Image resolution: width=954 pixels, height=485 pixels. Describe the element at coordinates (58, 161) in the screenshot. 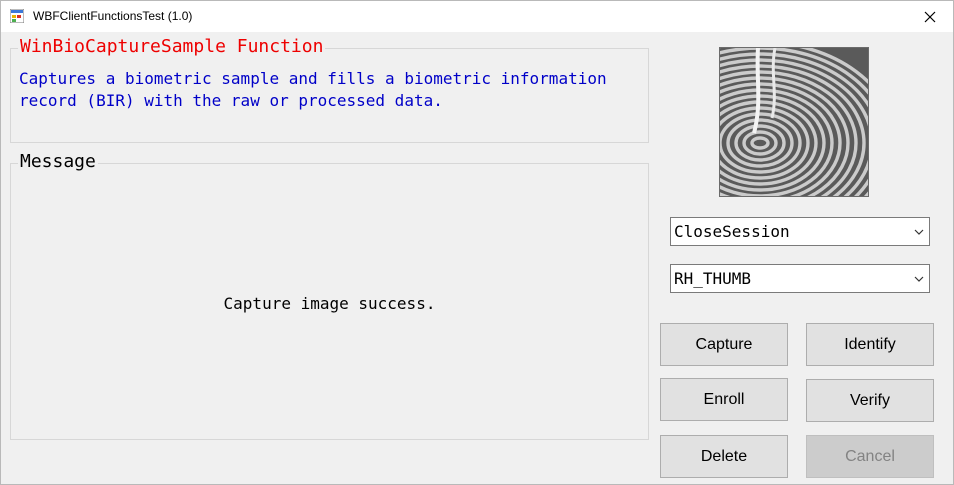

I see `message-title: Message` at that location.